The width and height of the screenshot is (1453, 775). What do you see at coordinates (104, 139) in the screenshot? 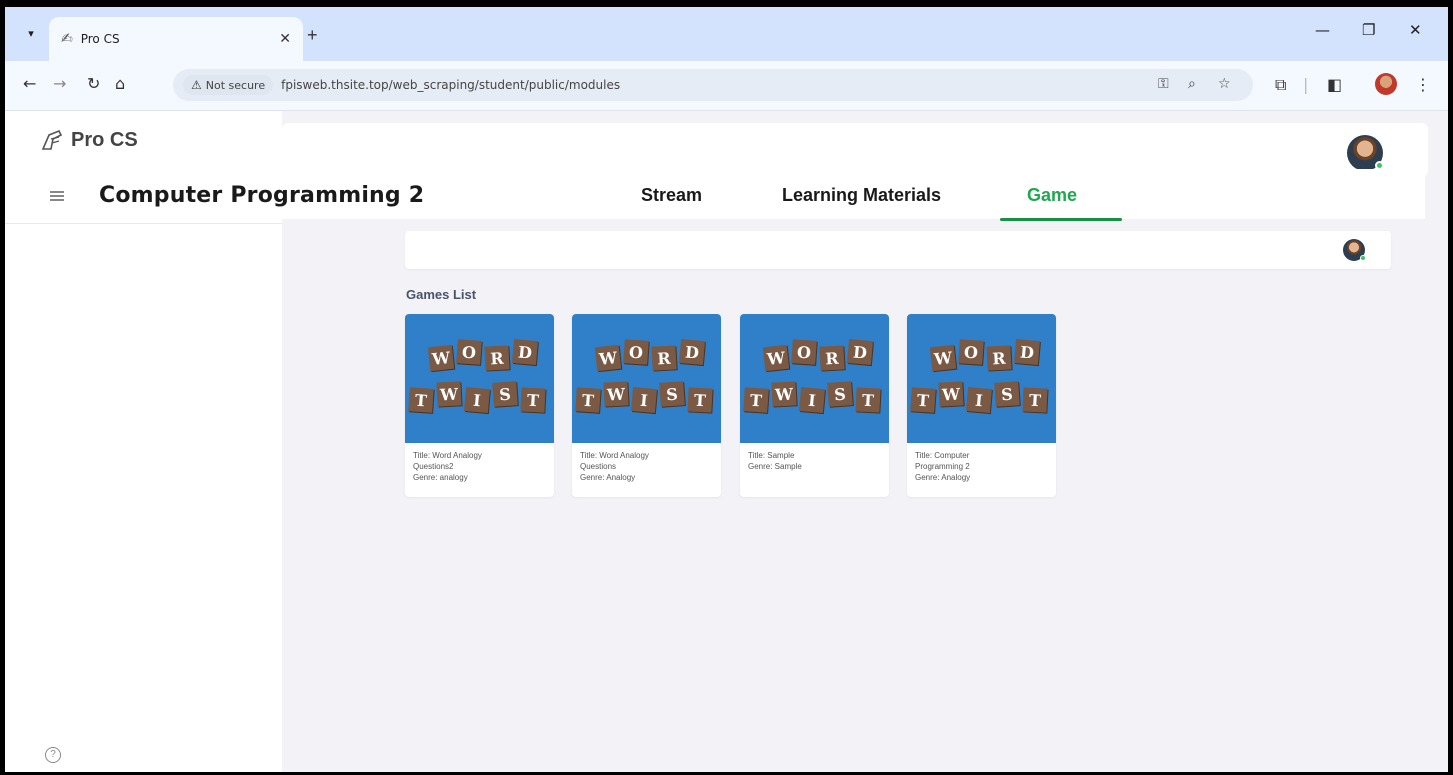
I see `brand-name: Pro CS` at bounding box center [104, 139].